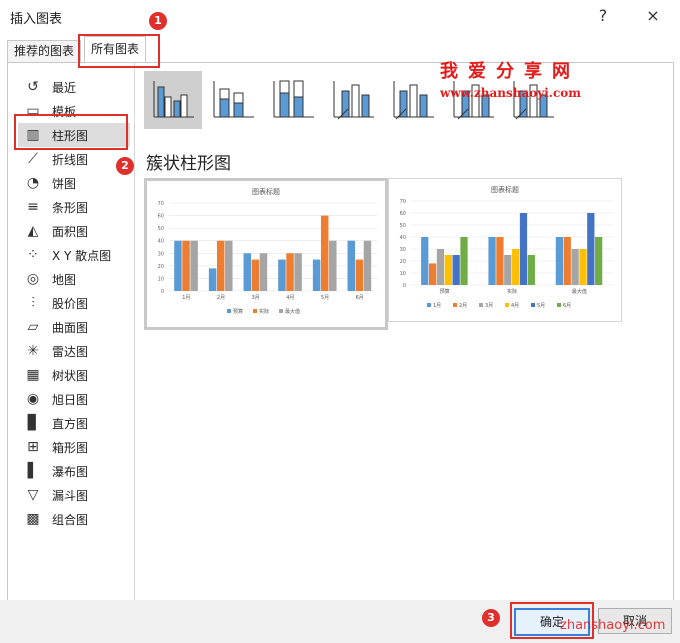 The height and width of the screenshot is (643, 680). What do you see at coordinates (603, 16) in the screenshot?
I see `help-button: ?` at bounding box center [603, 16].